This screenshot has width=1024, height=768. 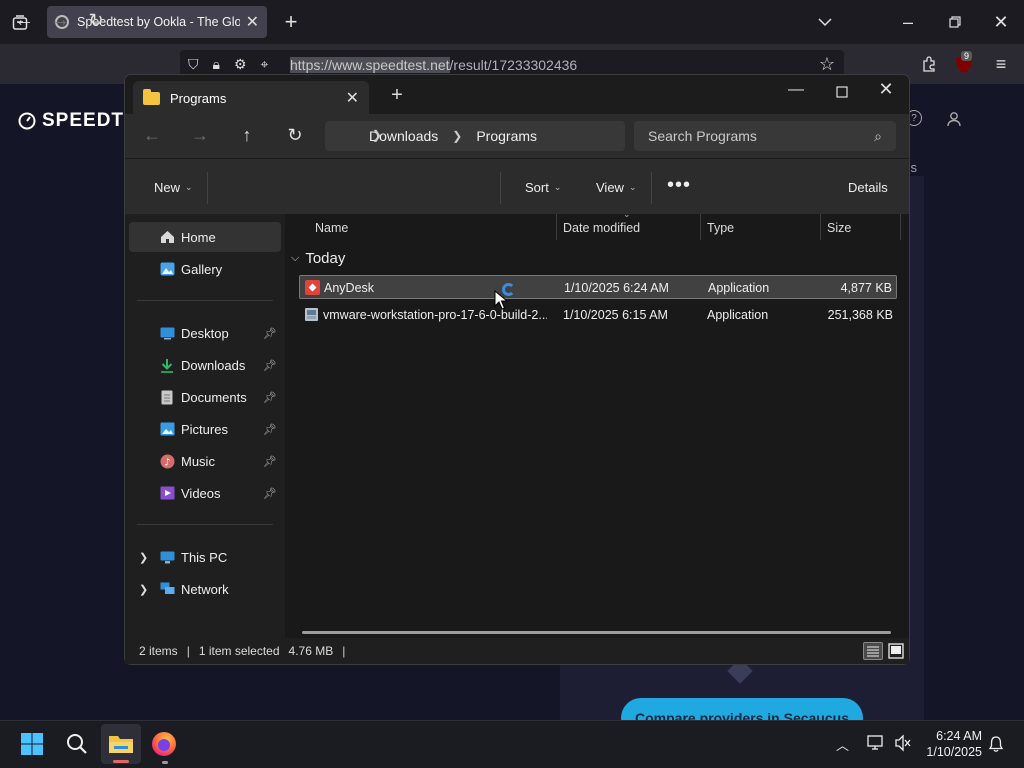 What do you see at coordinates (205, 365) in the screenshot?
I see `nav-item-downloads: Downloads 📌︎` at bounding box center [205, 365].